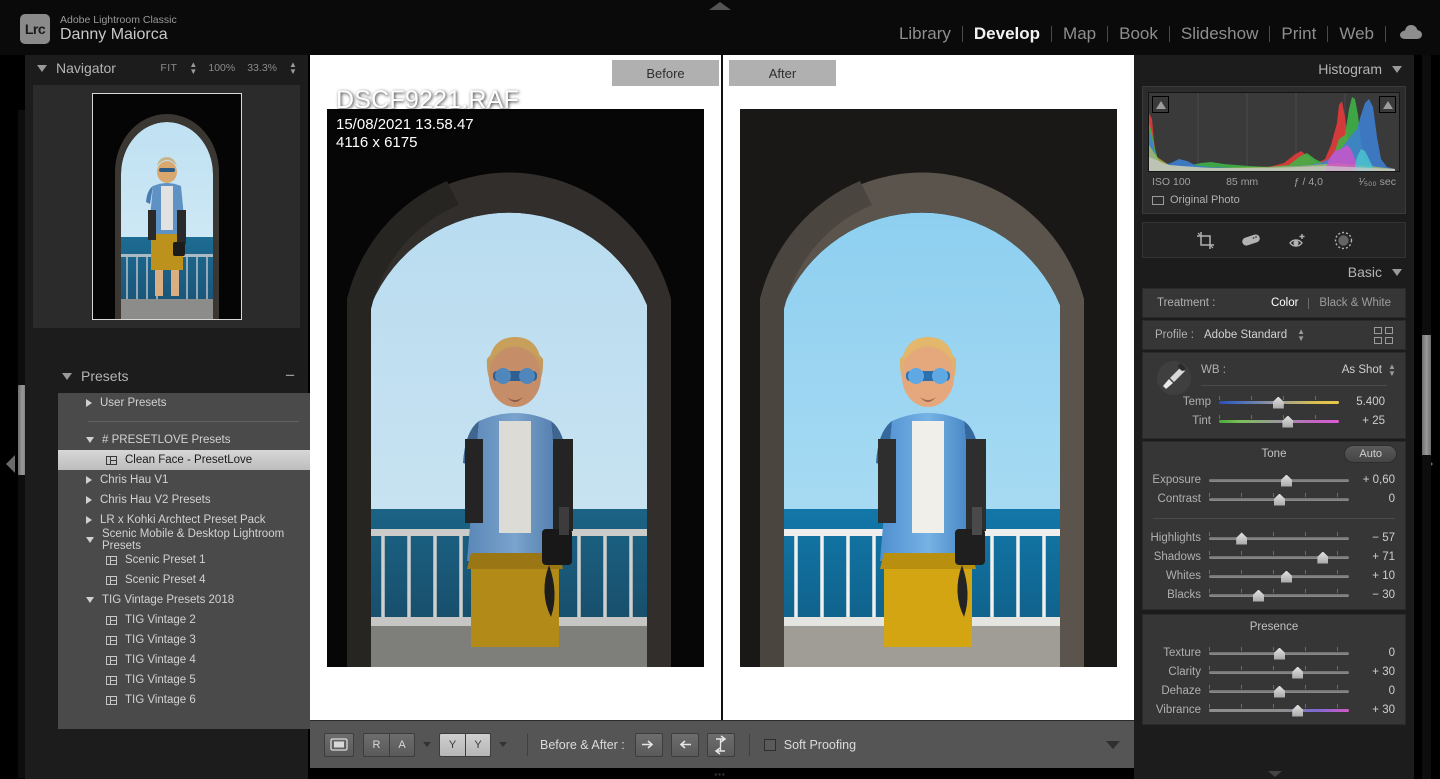  I want to click on slider-value: + 0,60, so click(1377, 480).